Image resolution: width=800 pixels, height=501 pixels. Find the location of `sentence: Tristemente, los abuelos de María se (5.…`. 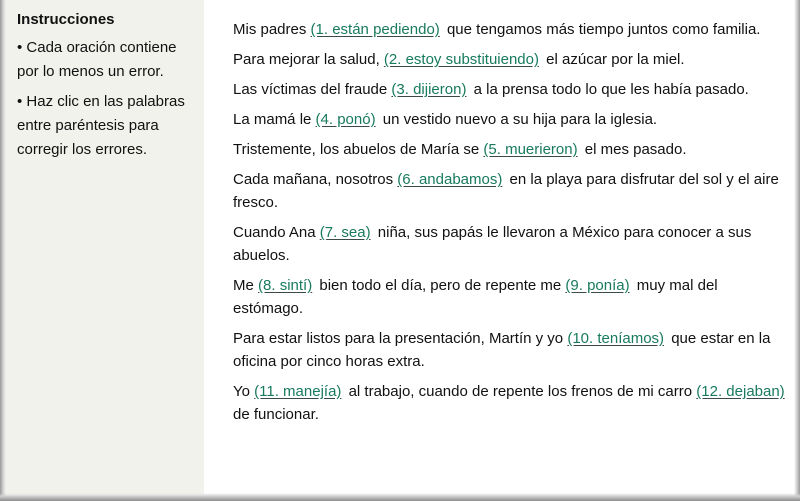

sentence: Tristemente, los abuelos de María se (5.… is located at coordinates (510, 149).